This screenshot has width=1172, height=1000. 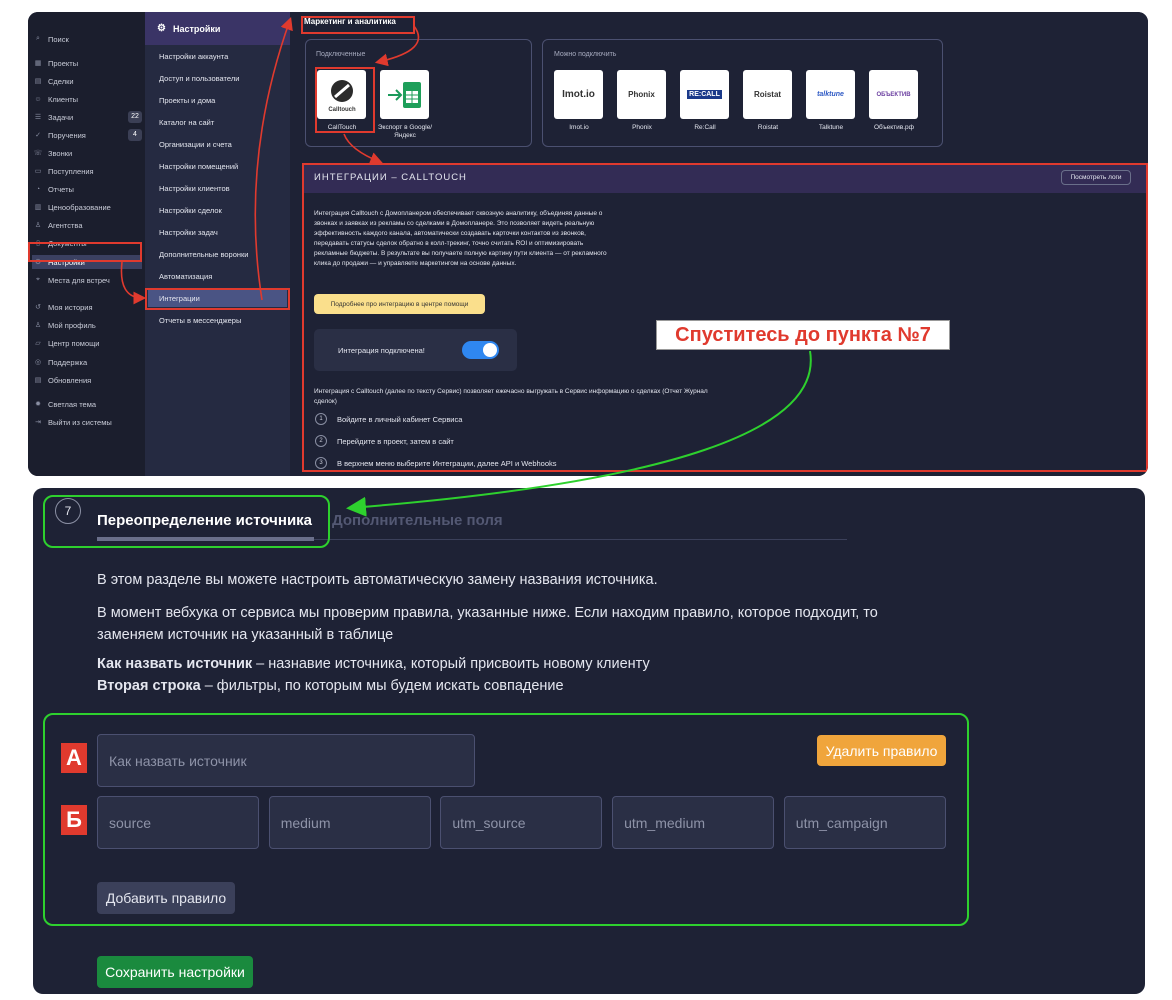 I want to click on arrow-marketing-to-calltouch, so click(x=397, y=46).